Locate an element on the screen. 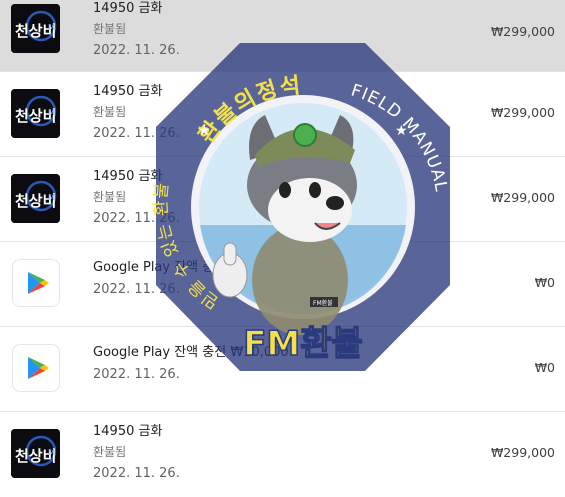 The height and width of the screenshot is (497, 565). purchase-title: Google Play 잔액 충전 ₩50,000 is located at coordinates (191, 267).